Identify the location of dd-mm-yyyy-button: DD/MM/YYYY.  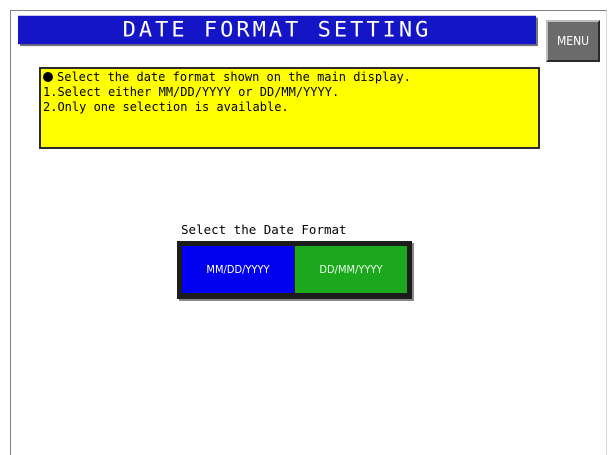
(351, 269).